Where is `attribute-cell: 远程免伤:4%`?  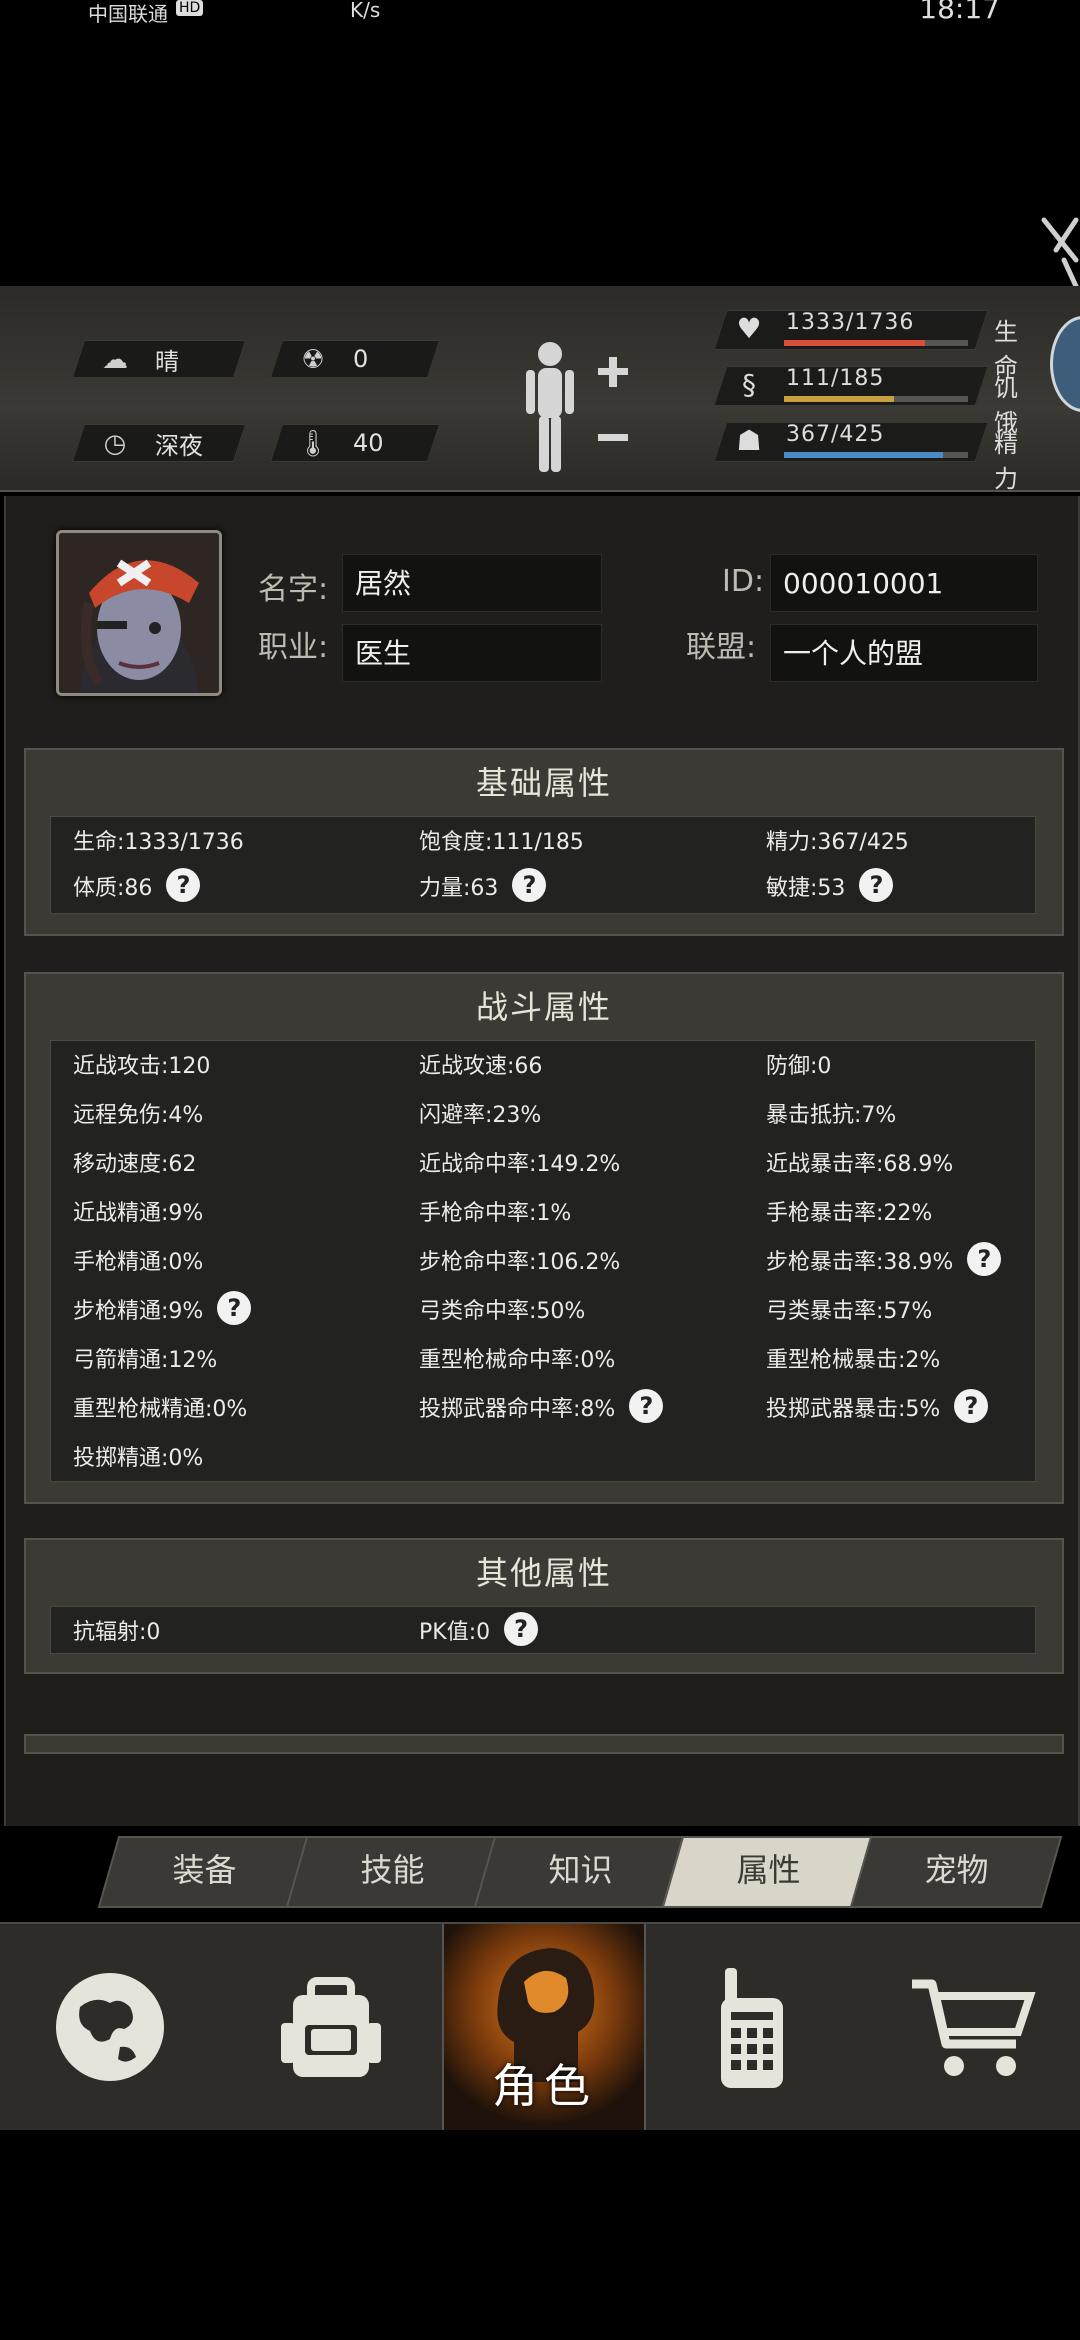
attribute-cell: 远程免伤:4% is located at coordinates (138, 1116).